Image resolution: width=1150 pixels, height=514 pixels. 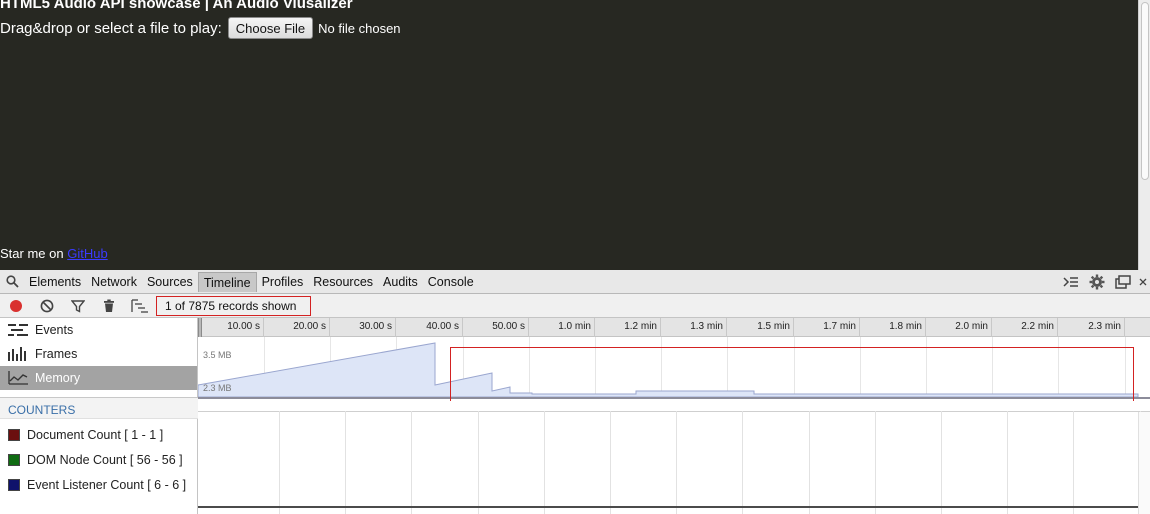 I want to click on frames-icon, so click(x=19, y=354).